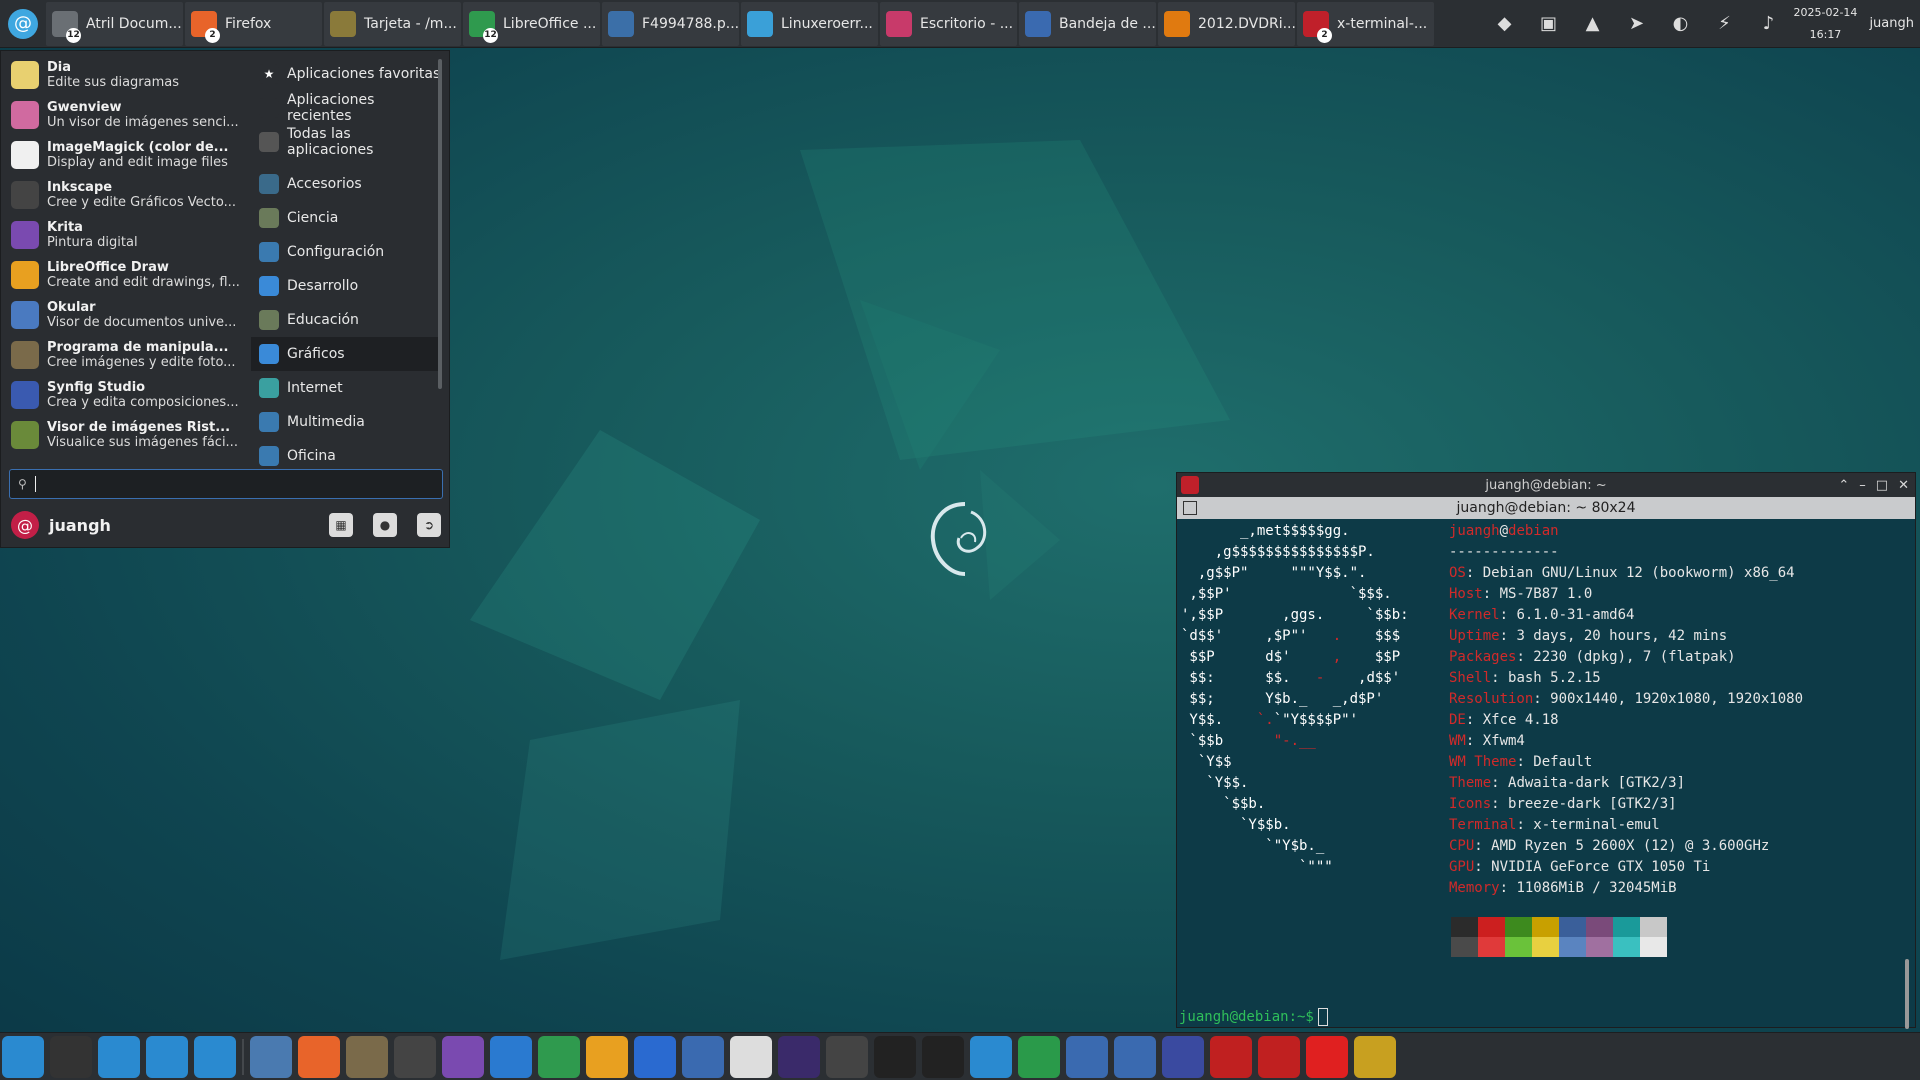 The image size is (1920, 1080). Describe the element at coordinates (269, 422) in the screenshot. I see `multimedia-icon` at that location.